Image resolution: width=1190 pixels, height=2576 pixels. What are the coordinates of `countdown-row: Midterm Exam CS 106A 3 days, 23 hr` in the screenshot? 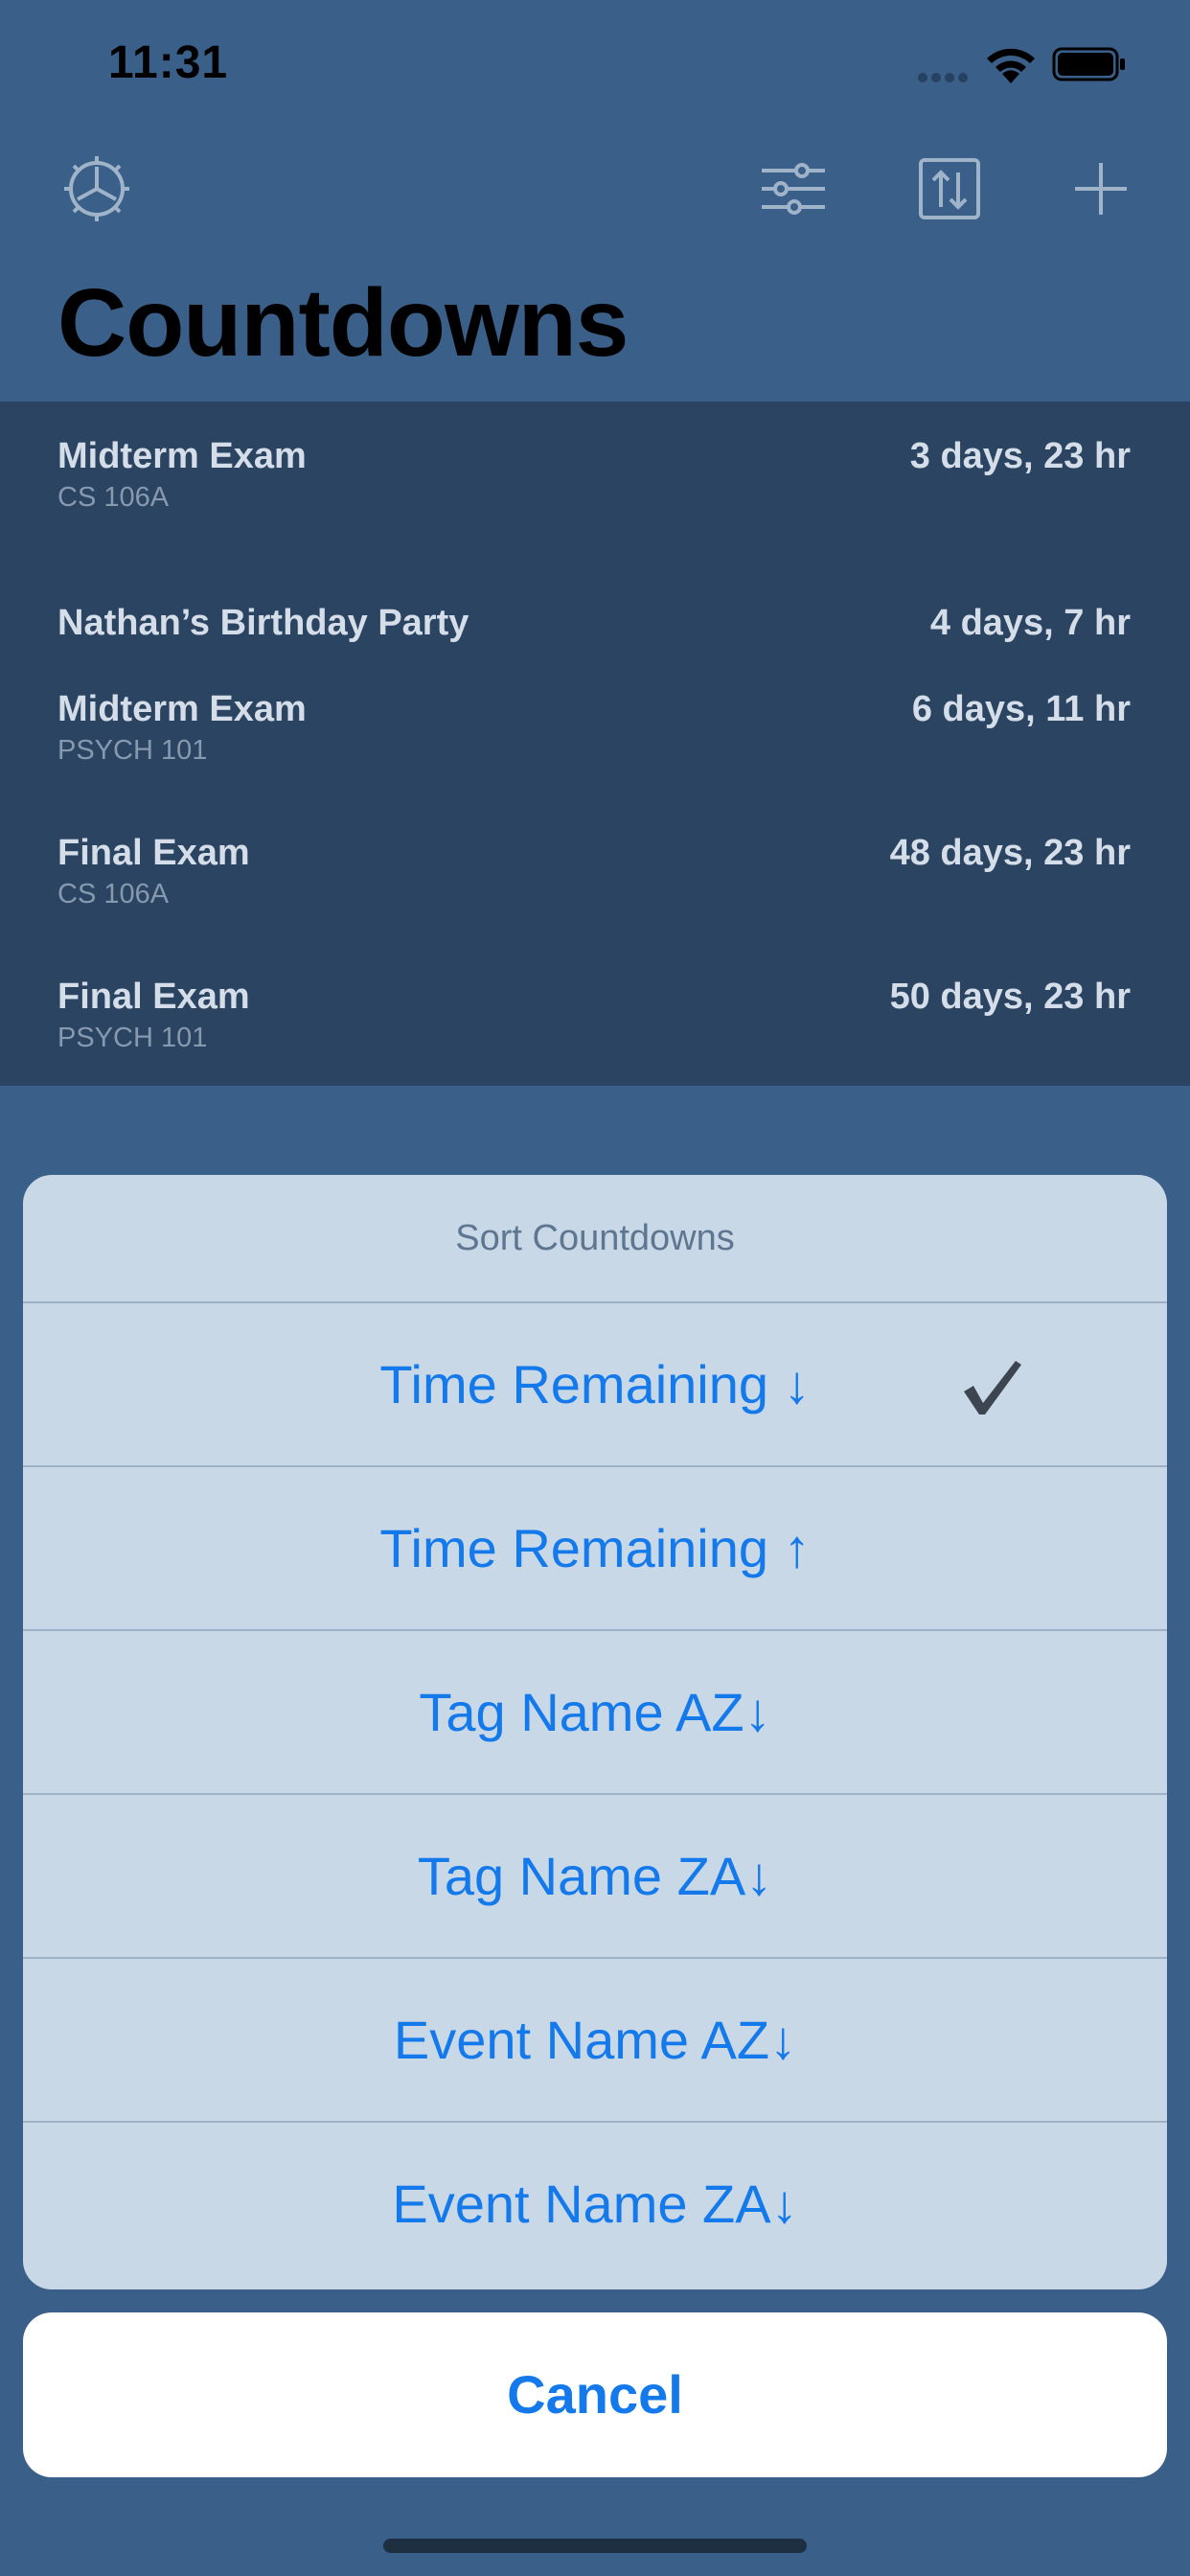 It's located at (595, 473).